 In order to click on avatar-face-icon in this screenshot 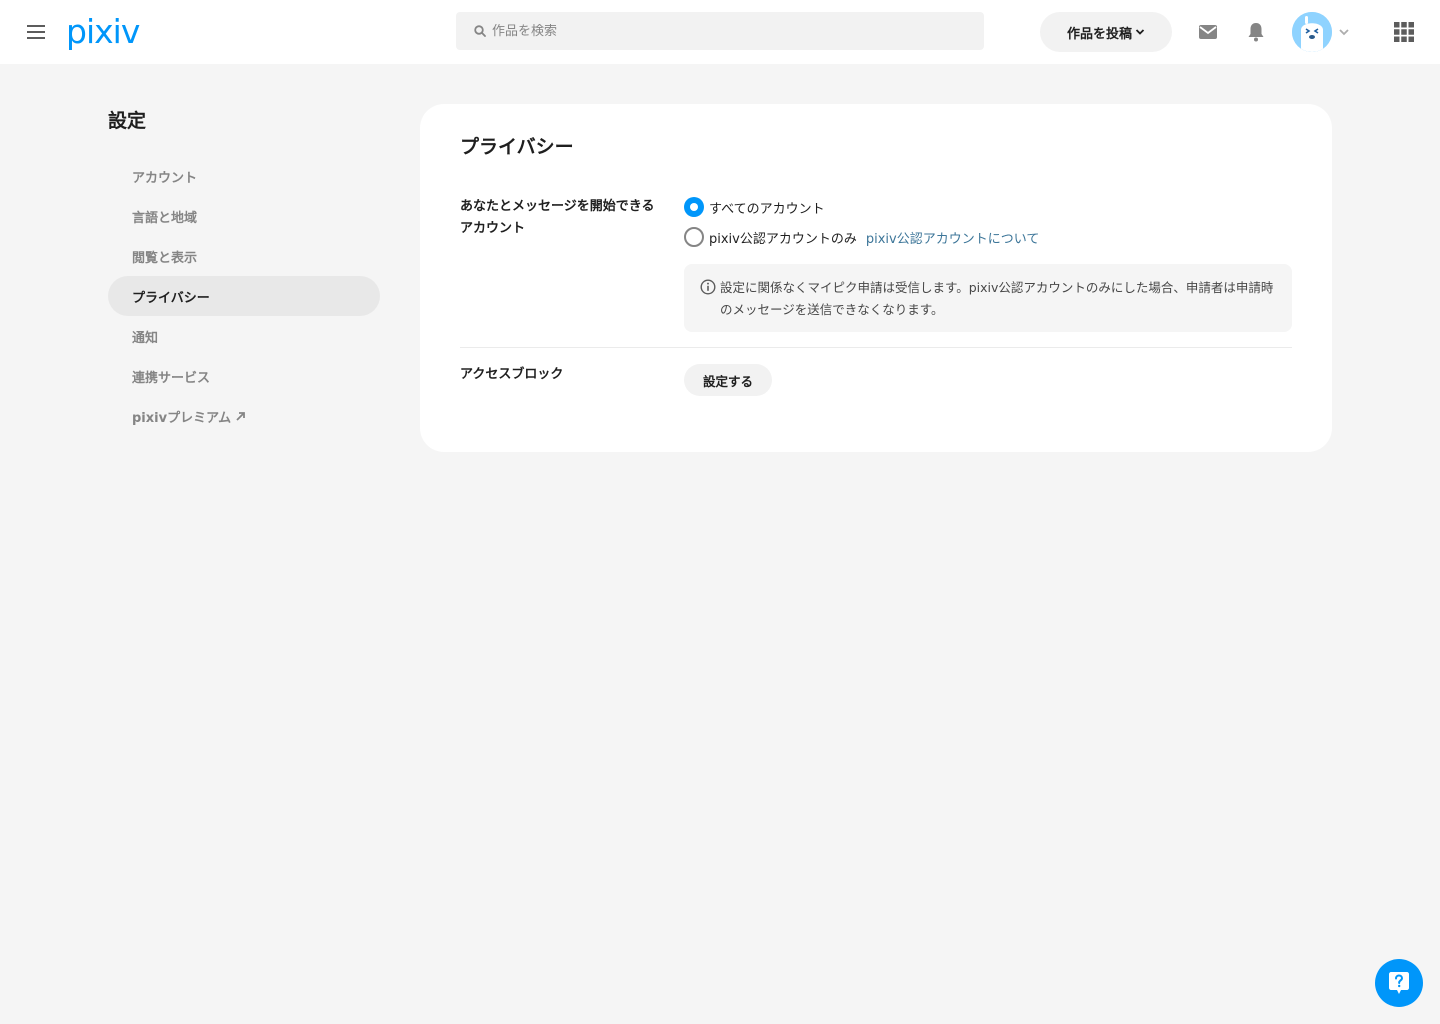, I will do `click(1312, 32)`.